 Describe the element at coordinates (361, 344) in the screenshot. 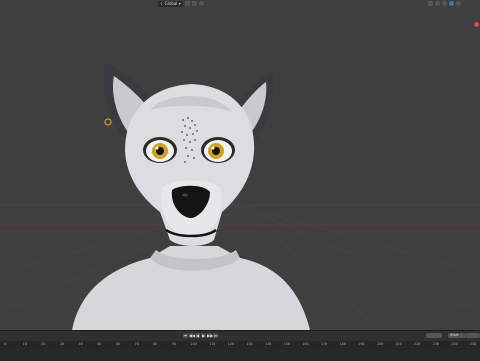

I see `frame-tick-label: 190` at that location.